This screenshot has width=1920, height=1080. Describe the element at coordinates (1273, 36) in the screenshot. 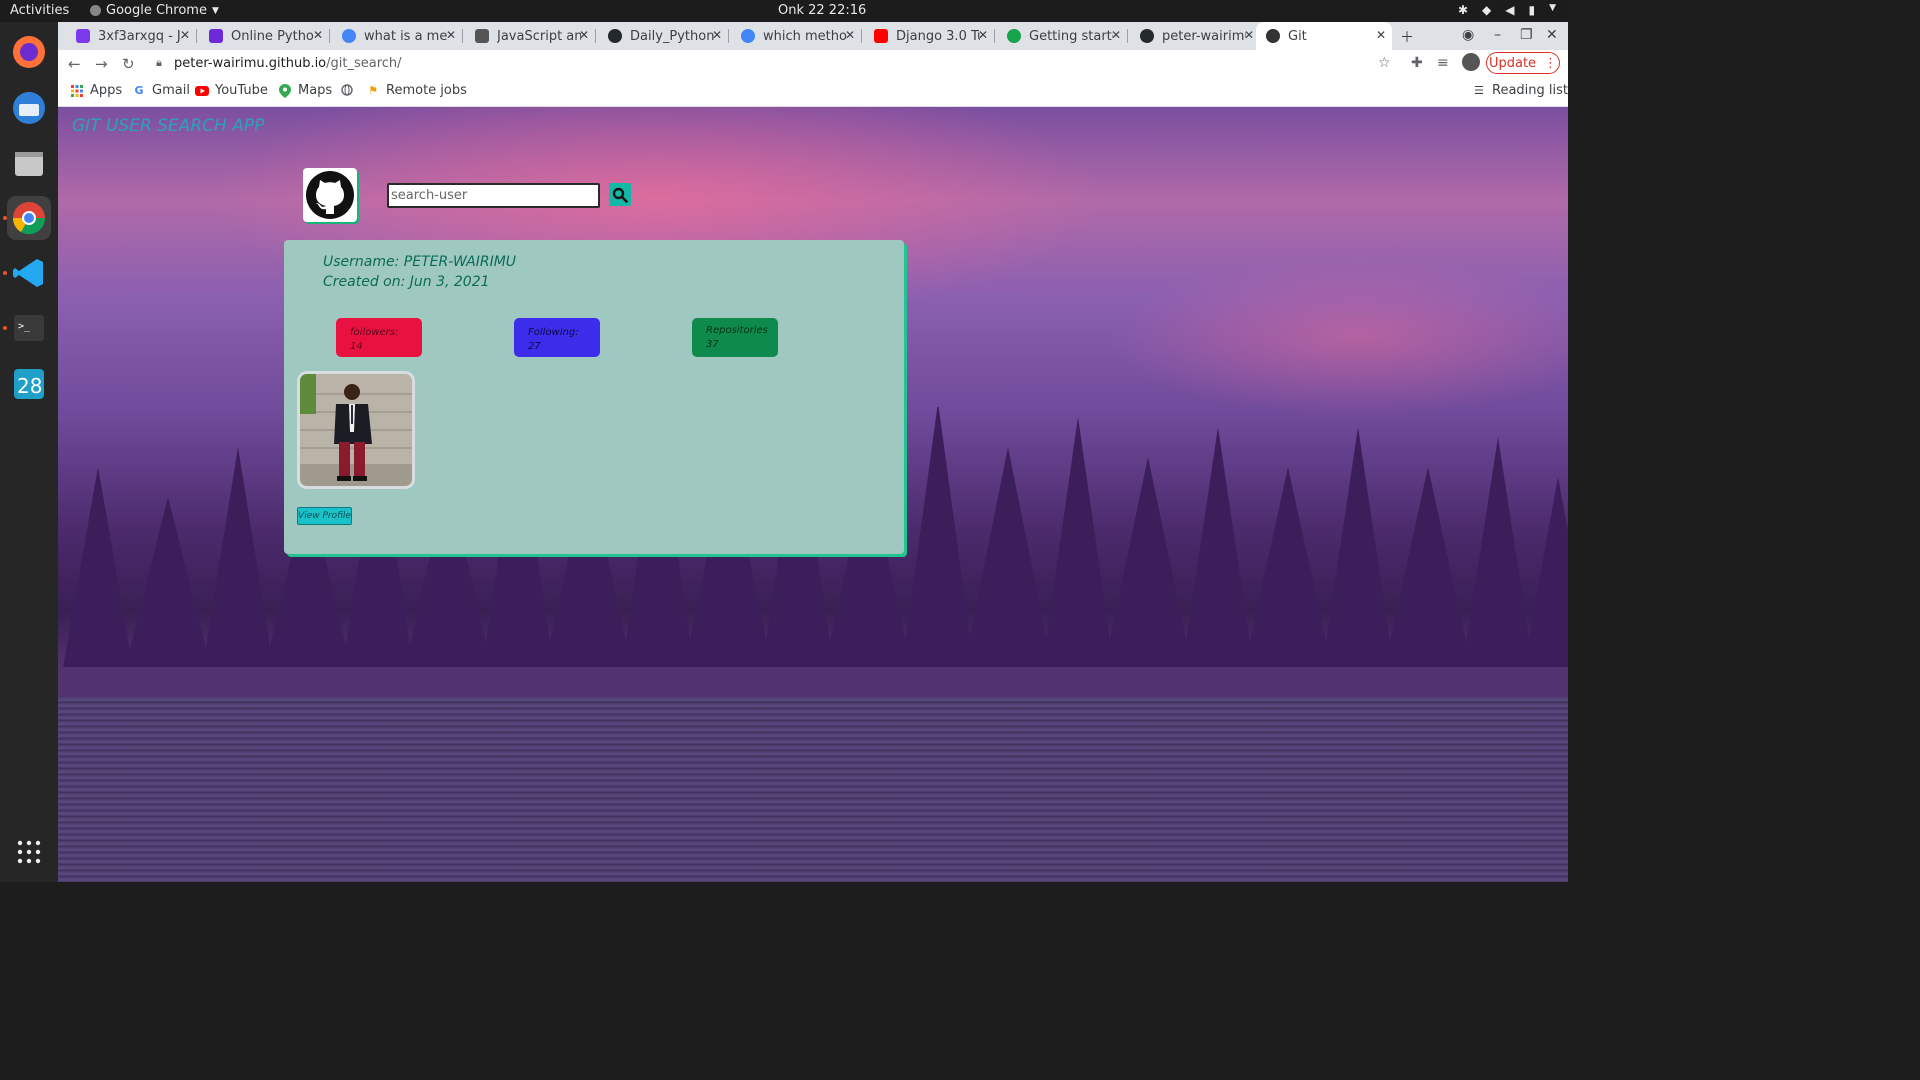

I see `angular-icon` at that location.